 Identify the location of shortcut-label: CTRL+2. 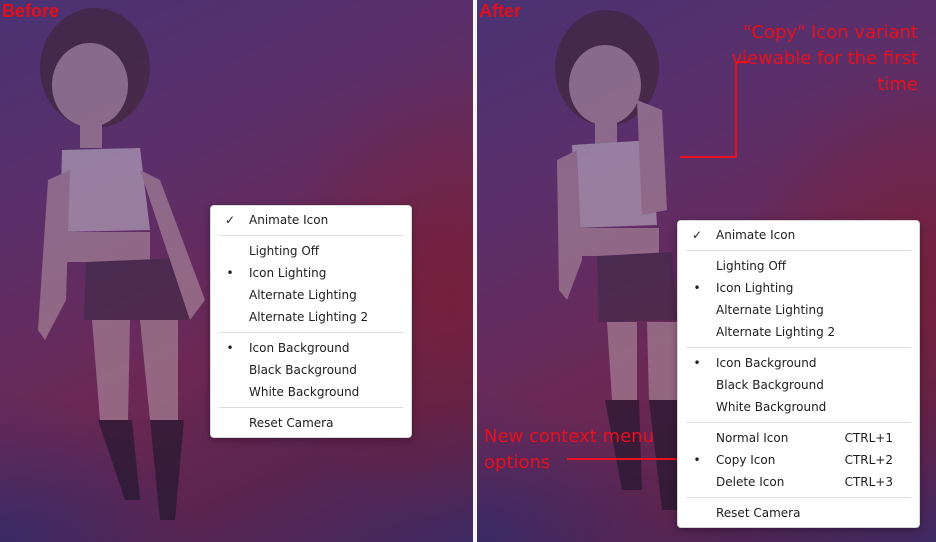
(868, 460).